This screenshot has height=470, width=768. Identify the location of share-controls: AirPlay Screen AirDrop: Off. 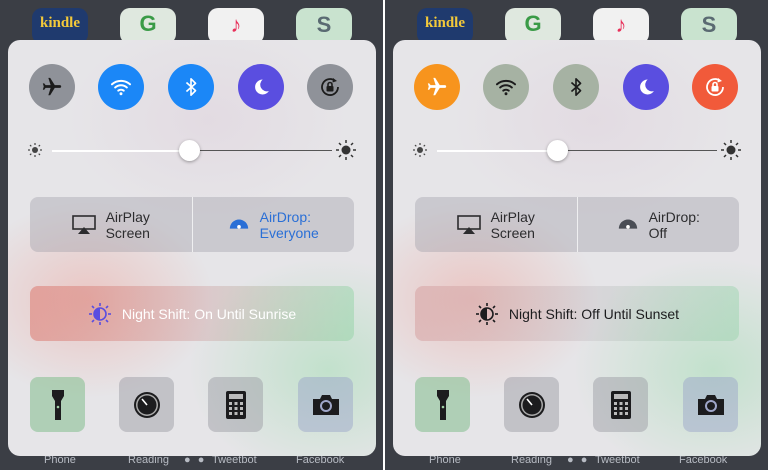
(577, 224).